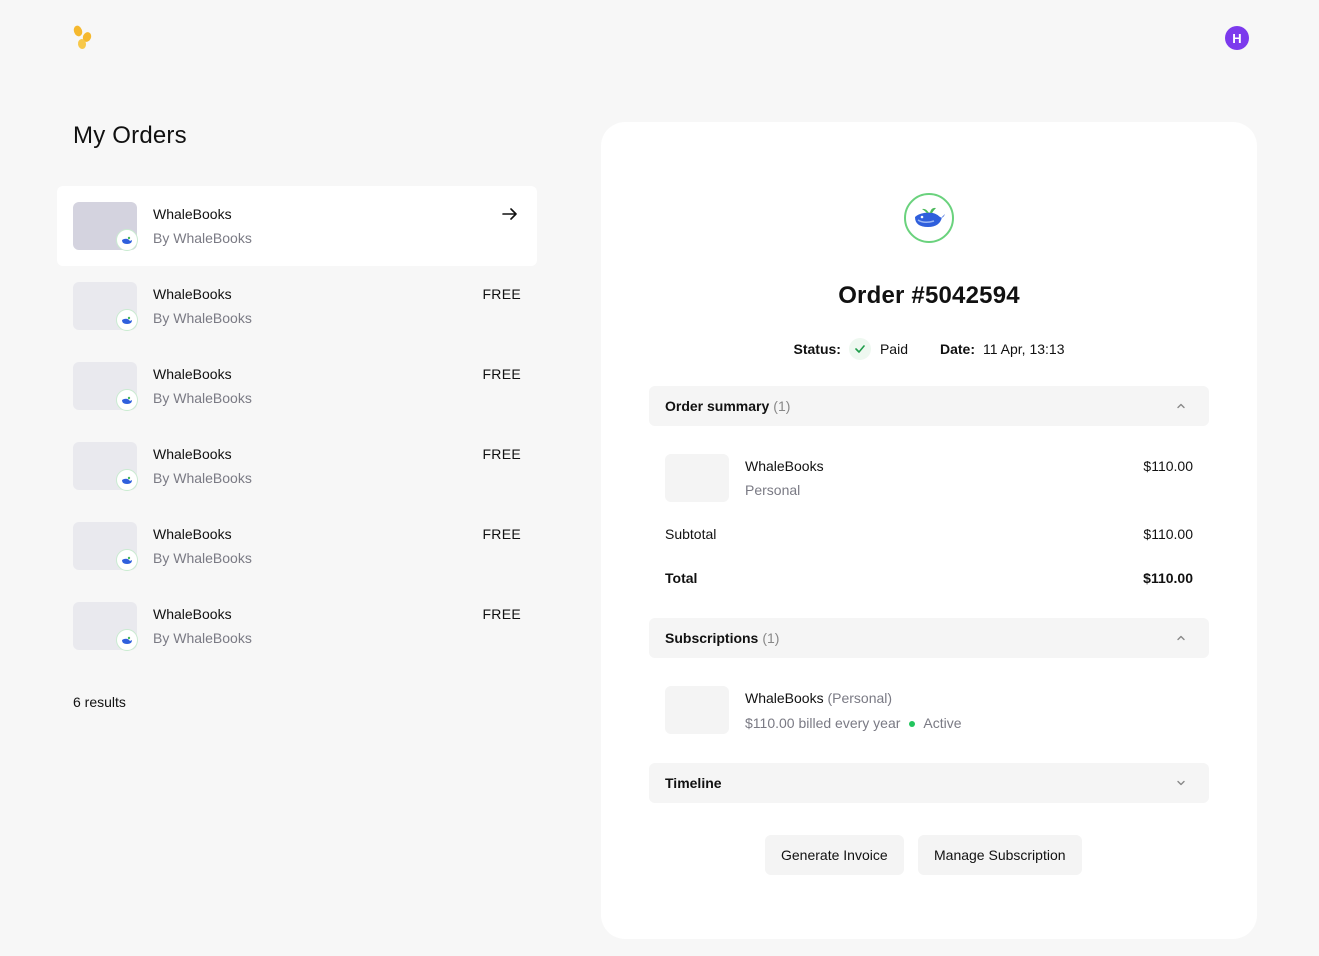  I want to click on subscription-plan: (Personal), so click(860, 698).